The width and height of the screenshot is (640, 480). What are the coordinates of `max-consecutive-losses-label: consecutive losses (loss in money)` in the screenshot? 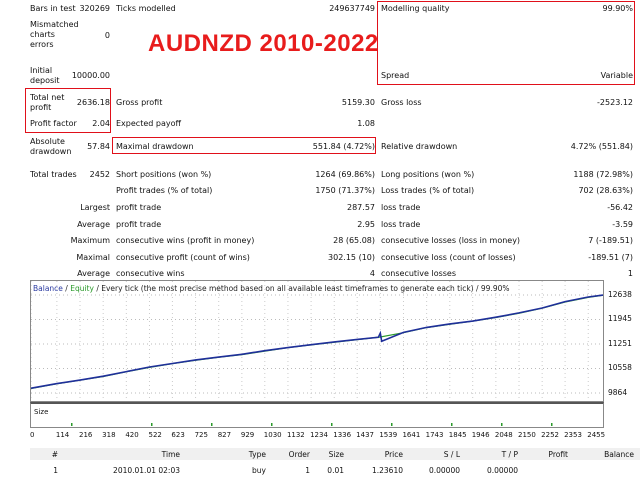 It's located at (451, 240).